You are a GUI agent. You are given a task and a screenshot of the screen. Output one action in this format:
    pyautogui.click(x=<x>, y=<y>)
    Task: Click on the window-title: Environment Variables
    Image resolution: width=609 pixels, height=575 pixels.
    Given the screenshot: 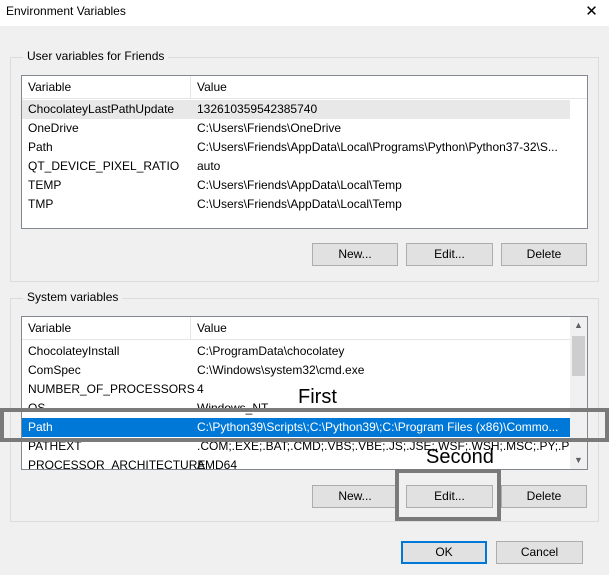 What is the action you would take?
    pyautogui.click(x=66, y=11)
    